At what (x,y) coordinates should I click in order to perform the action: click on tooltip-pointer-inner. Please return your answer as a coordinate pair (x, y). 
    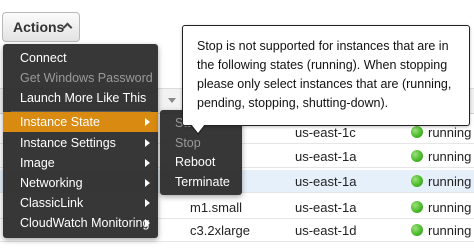
    Looking at the image, I should click on (198, 128).